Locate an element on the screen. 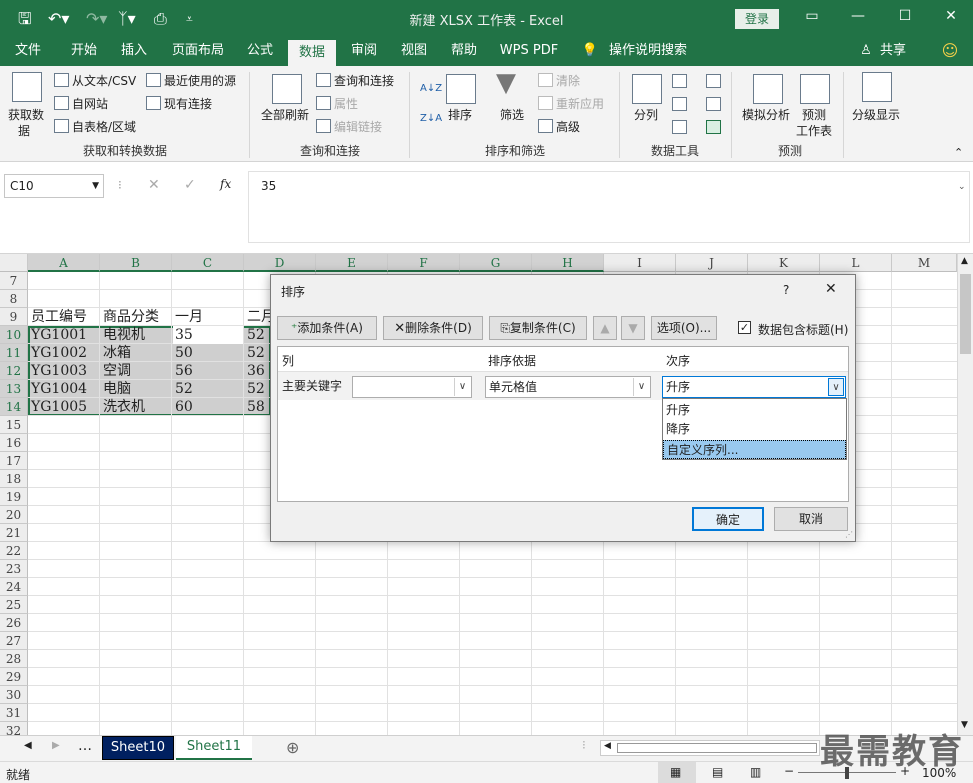 The width and height of the screenshot is (973, 783). column-header-h: H is located at coordinates (568, 263).